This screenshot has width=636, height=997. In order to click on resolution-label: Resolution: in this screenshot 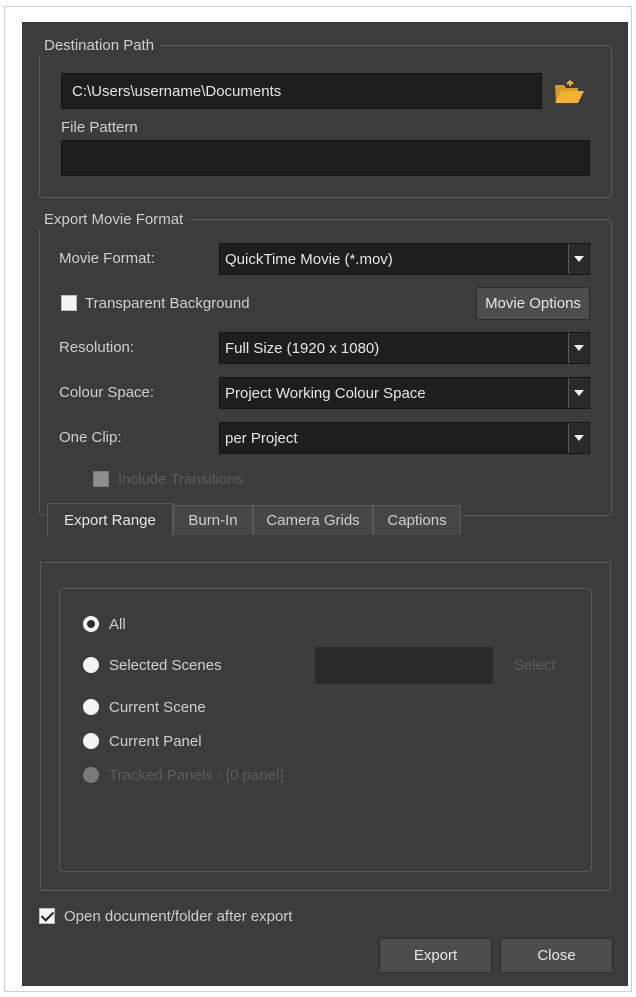, I will do `click(97, 347)`.